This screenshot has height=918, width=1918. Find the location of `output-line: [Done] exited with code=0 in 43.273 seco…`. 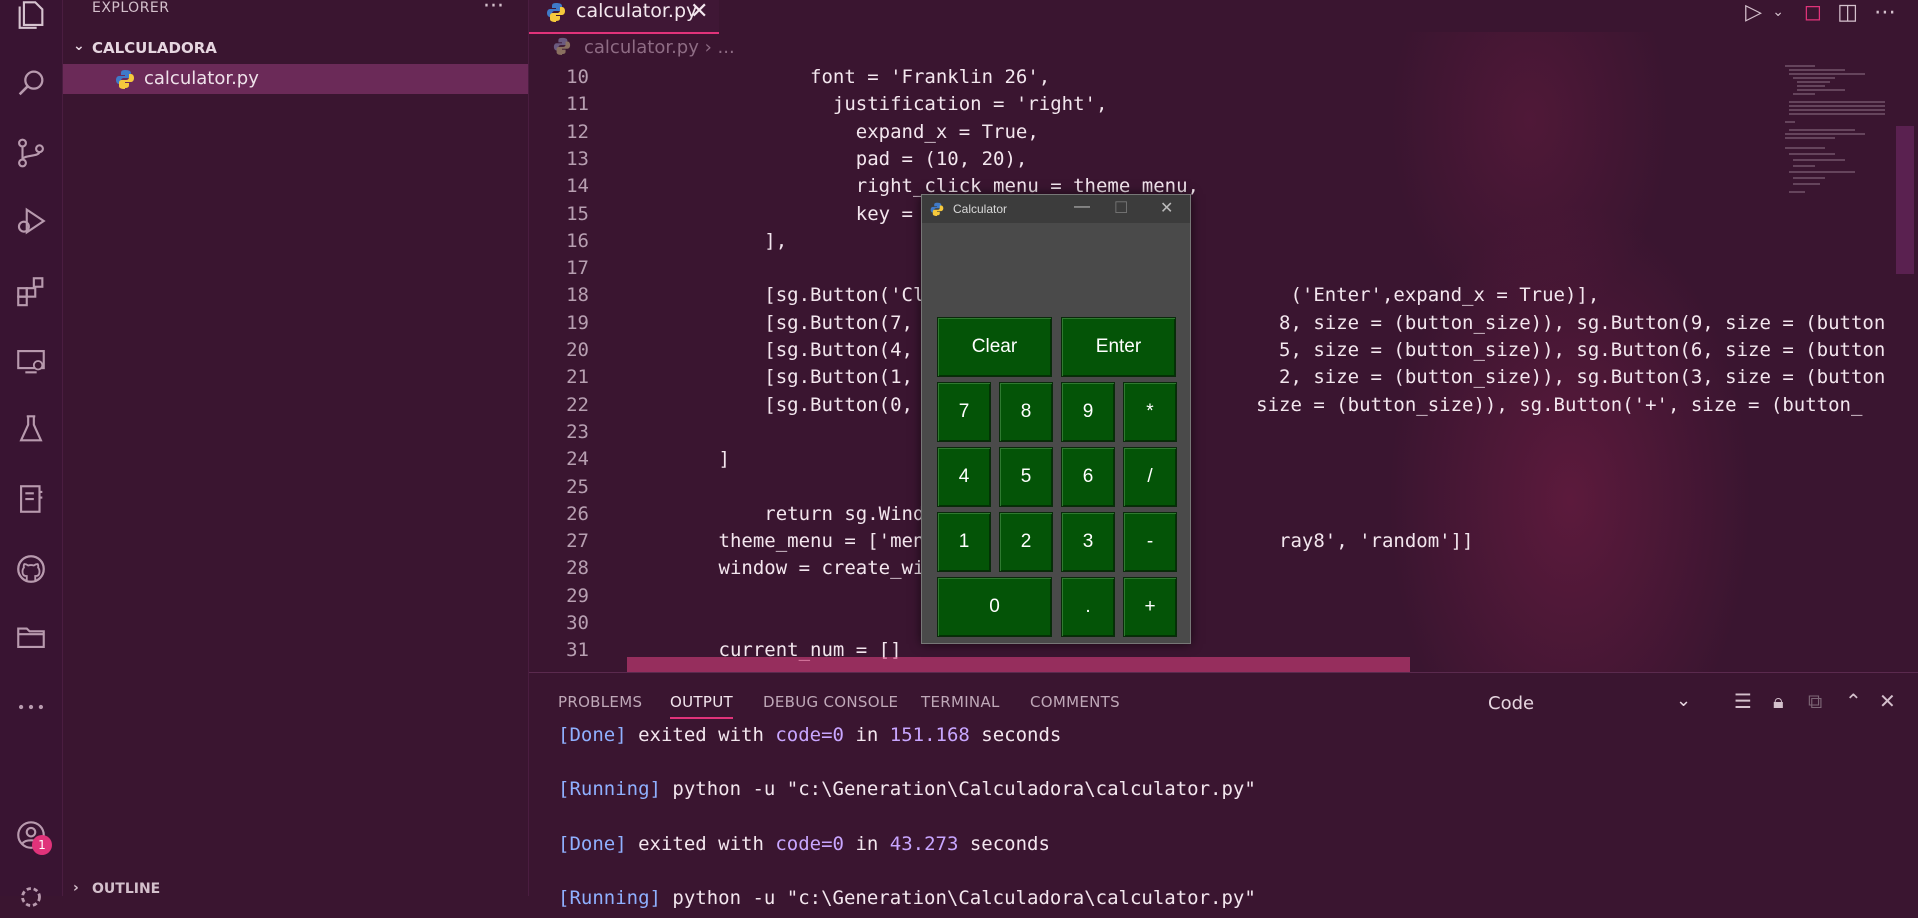

output-line: [Done] exited with code=0 in 43.273 seco… is located at coordinates (804, 844).